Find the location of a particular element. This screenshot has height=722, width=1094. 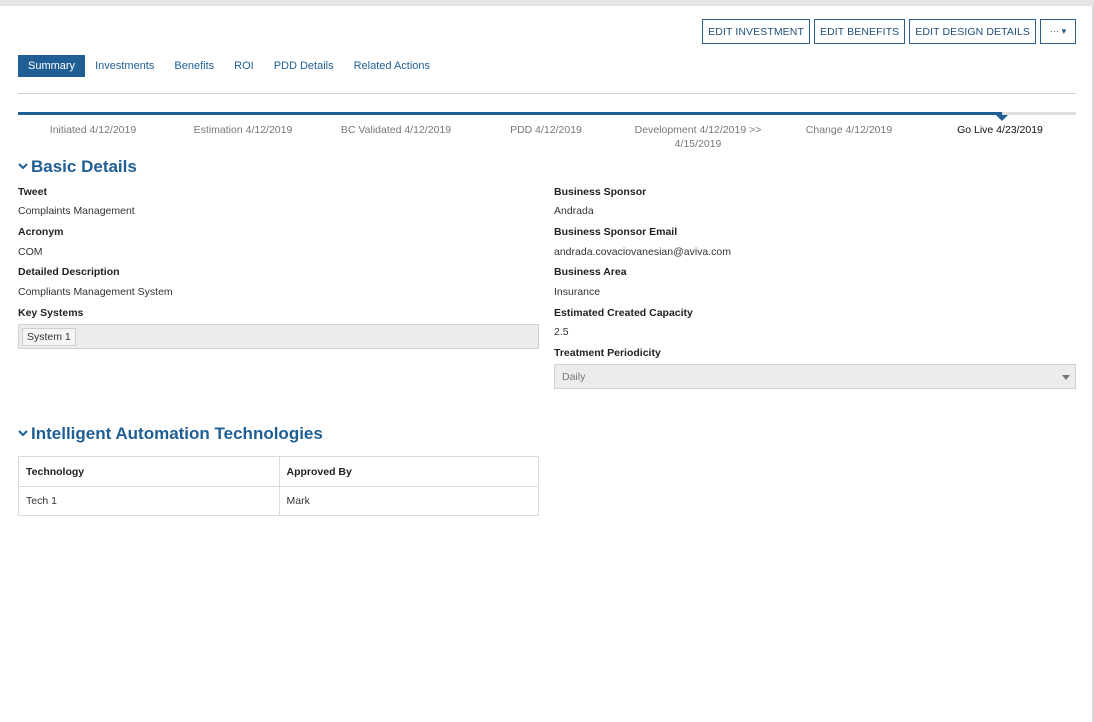

technology-cell: Tech 1 is located at coordinates (41, 501).